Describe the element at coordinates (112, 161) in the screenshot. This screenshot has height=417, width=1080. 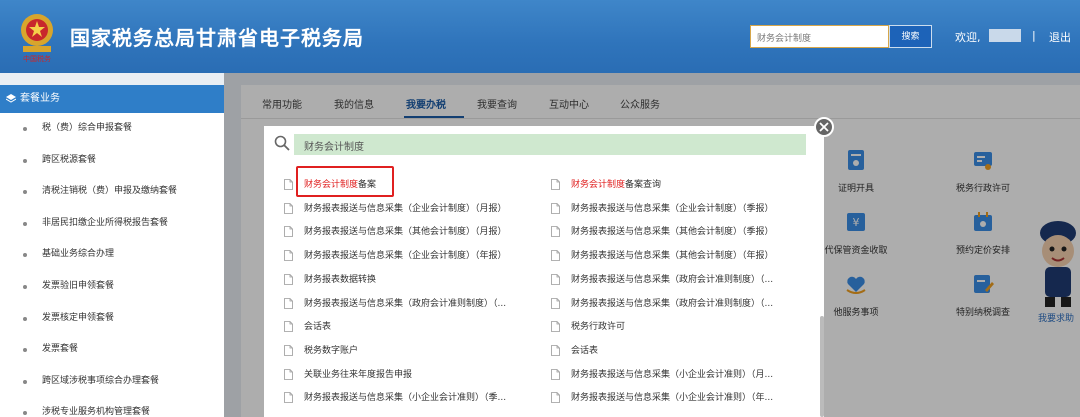
I see `sidebar-item: 跨区税源套餐` at that location.